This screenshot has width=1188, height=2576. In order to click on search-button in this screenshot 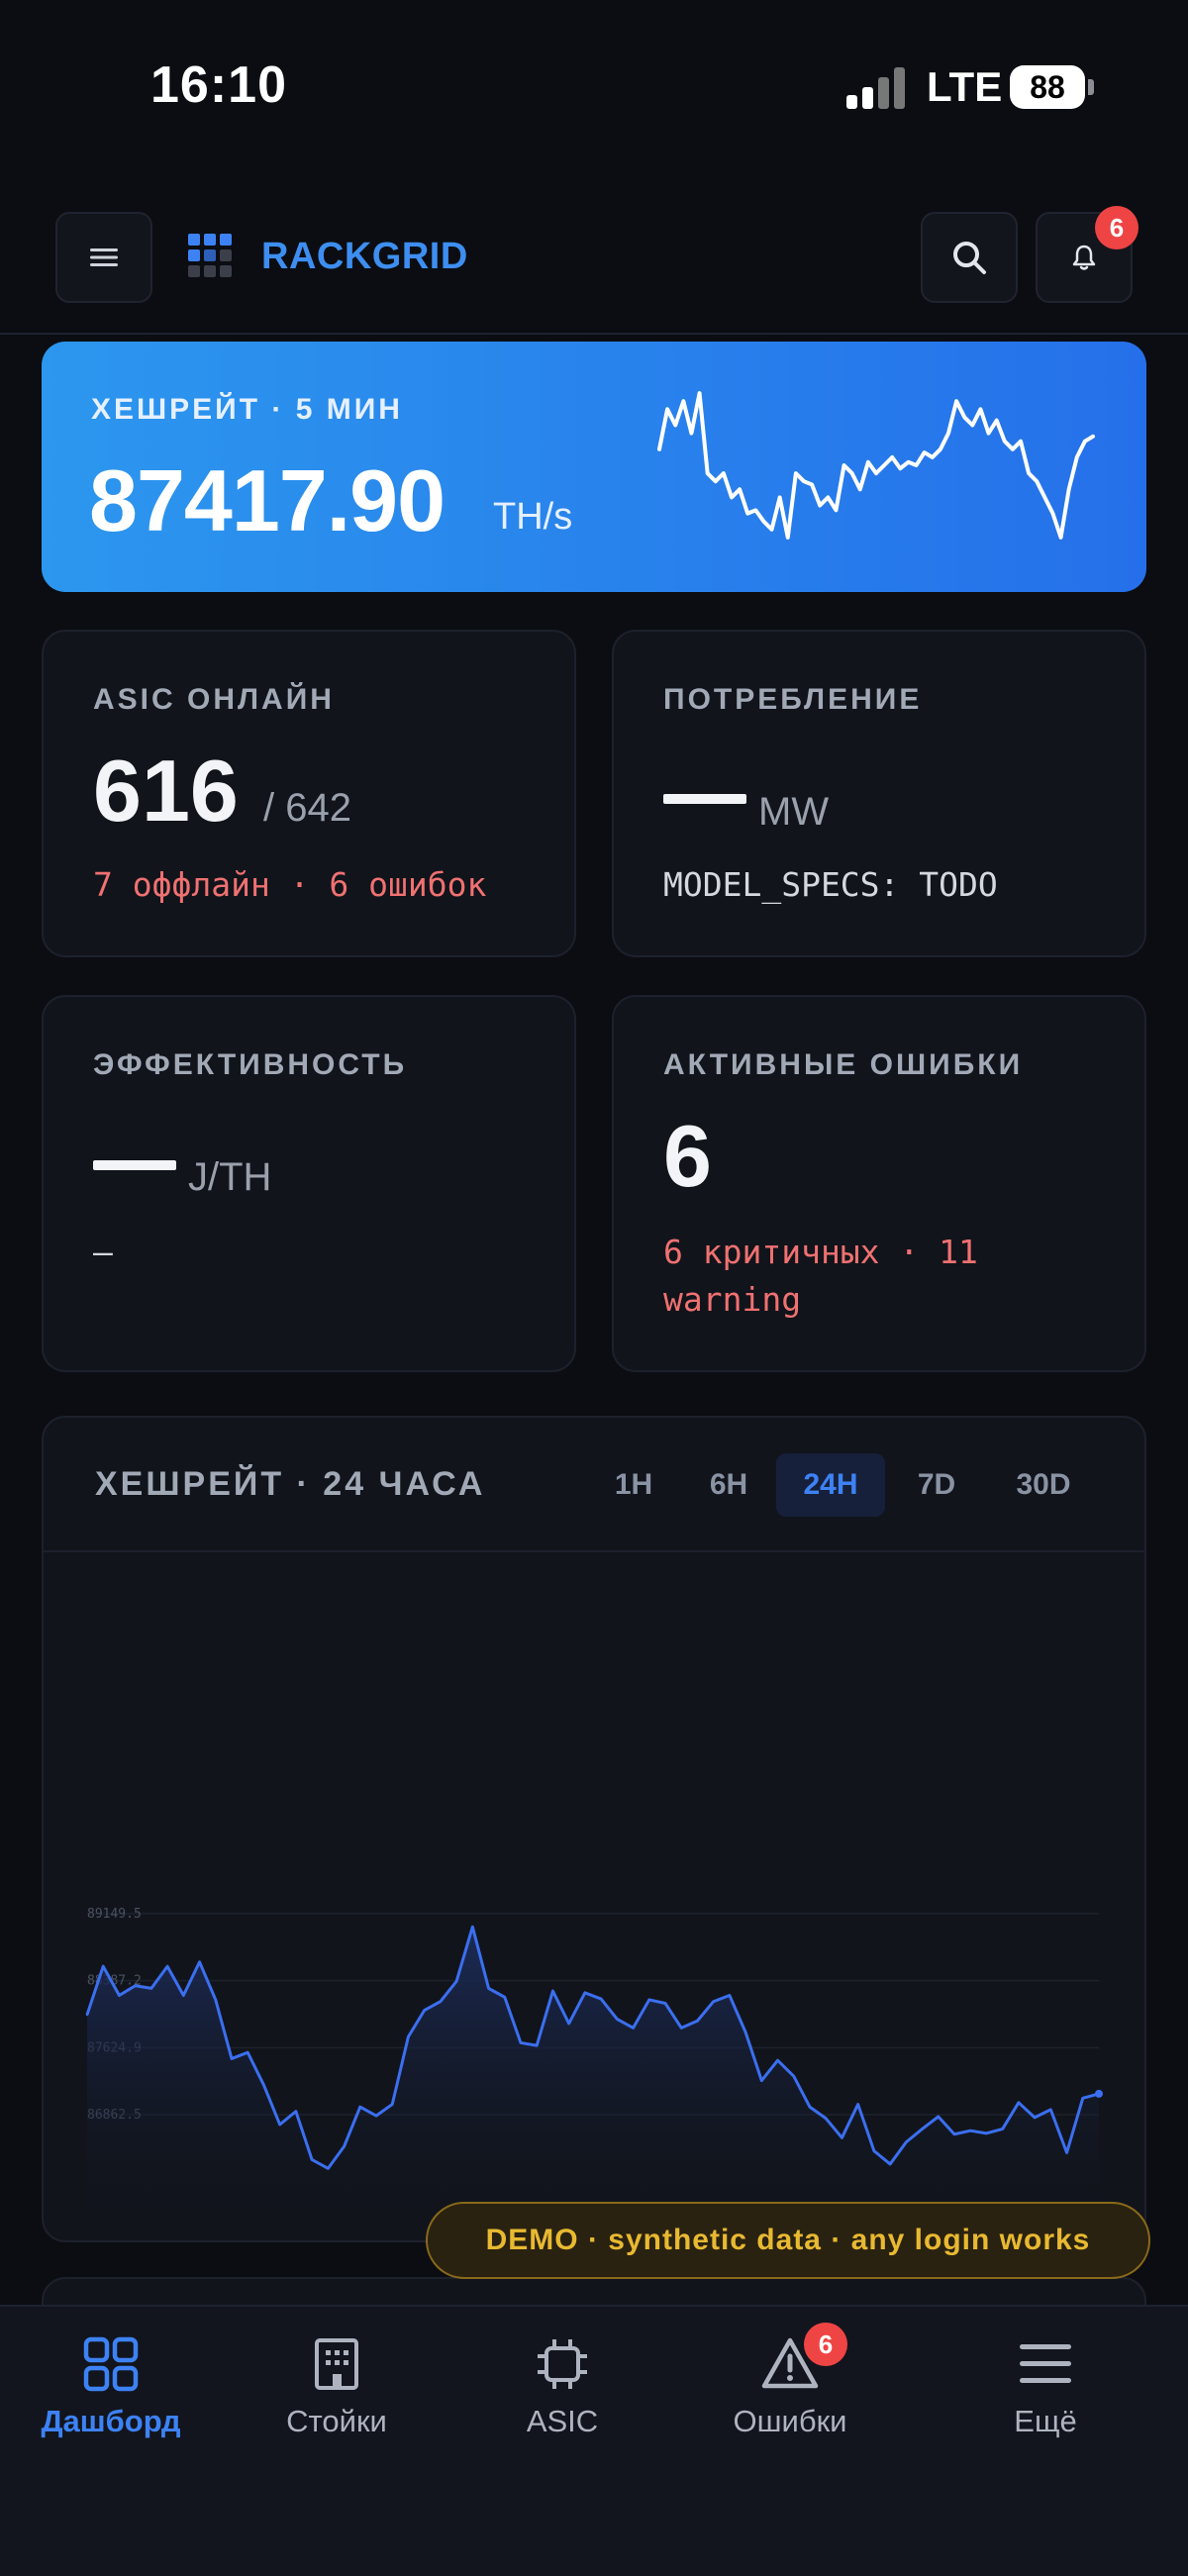, I will do `click(969, 257)`.